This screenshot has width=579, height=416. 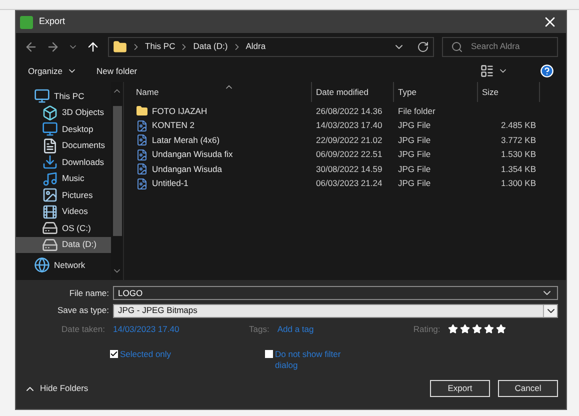 I want to click on help-icon, so click(x=547, y=71).